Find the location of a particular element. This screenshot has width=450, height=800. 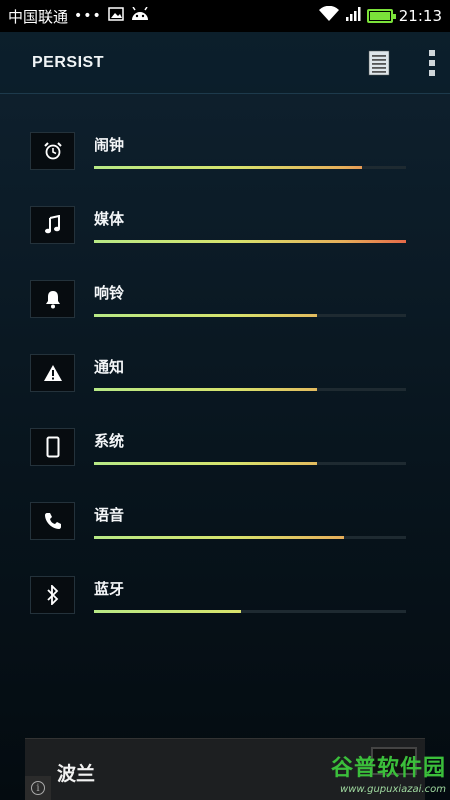

volume-label: 蓝牙 is located at coordinates (109, 589).